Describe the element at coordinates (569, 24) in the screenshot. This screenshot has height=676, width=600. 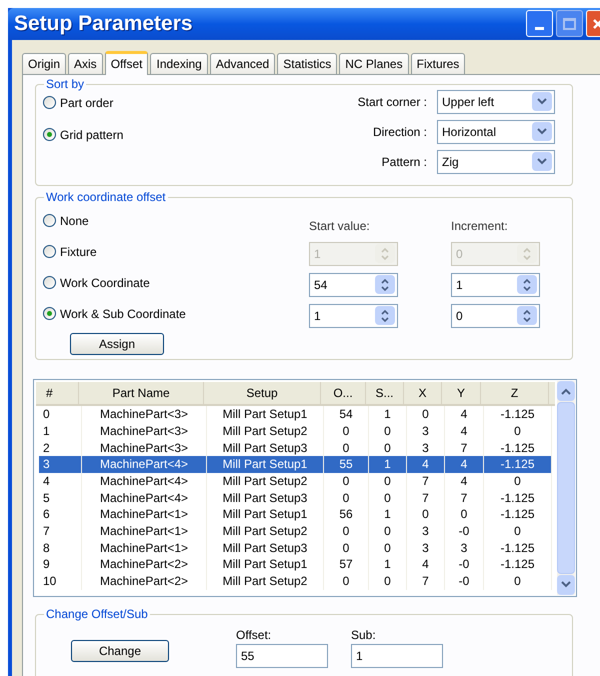
I see `maximize-button` at that location.